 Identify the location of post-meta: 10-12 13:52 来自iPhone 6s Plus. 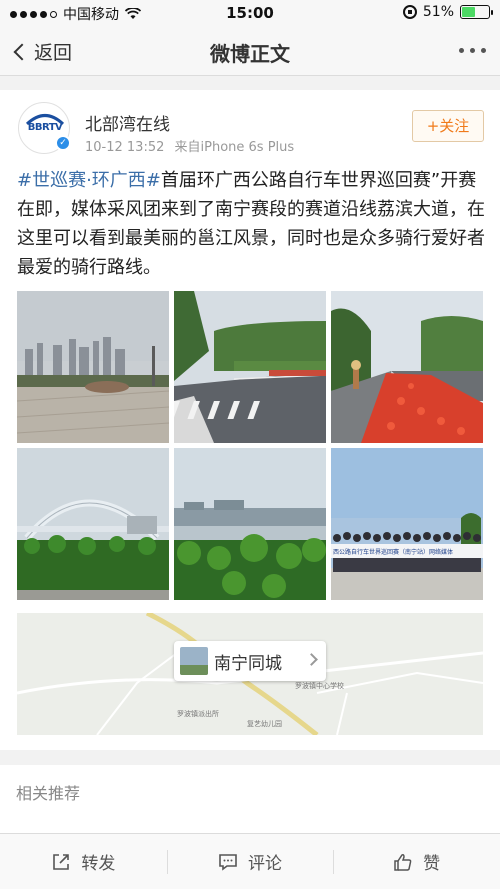
(189, 145).